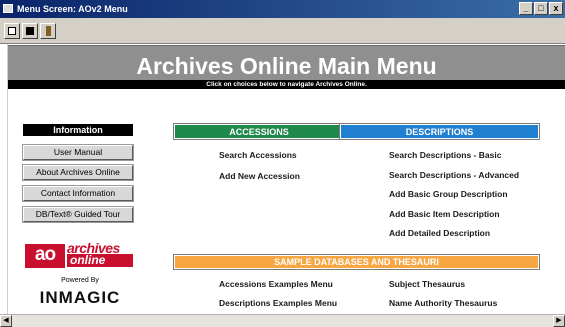 The height and width of the screenshot is (327, 565). What do you see at coordinates (439, 233) in the screenshot?
I see `add-detailed-description-link: Add Detailed Description` at bounding box center [439, 233].